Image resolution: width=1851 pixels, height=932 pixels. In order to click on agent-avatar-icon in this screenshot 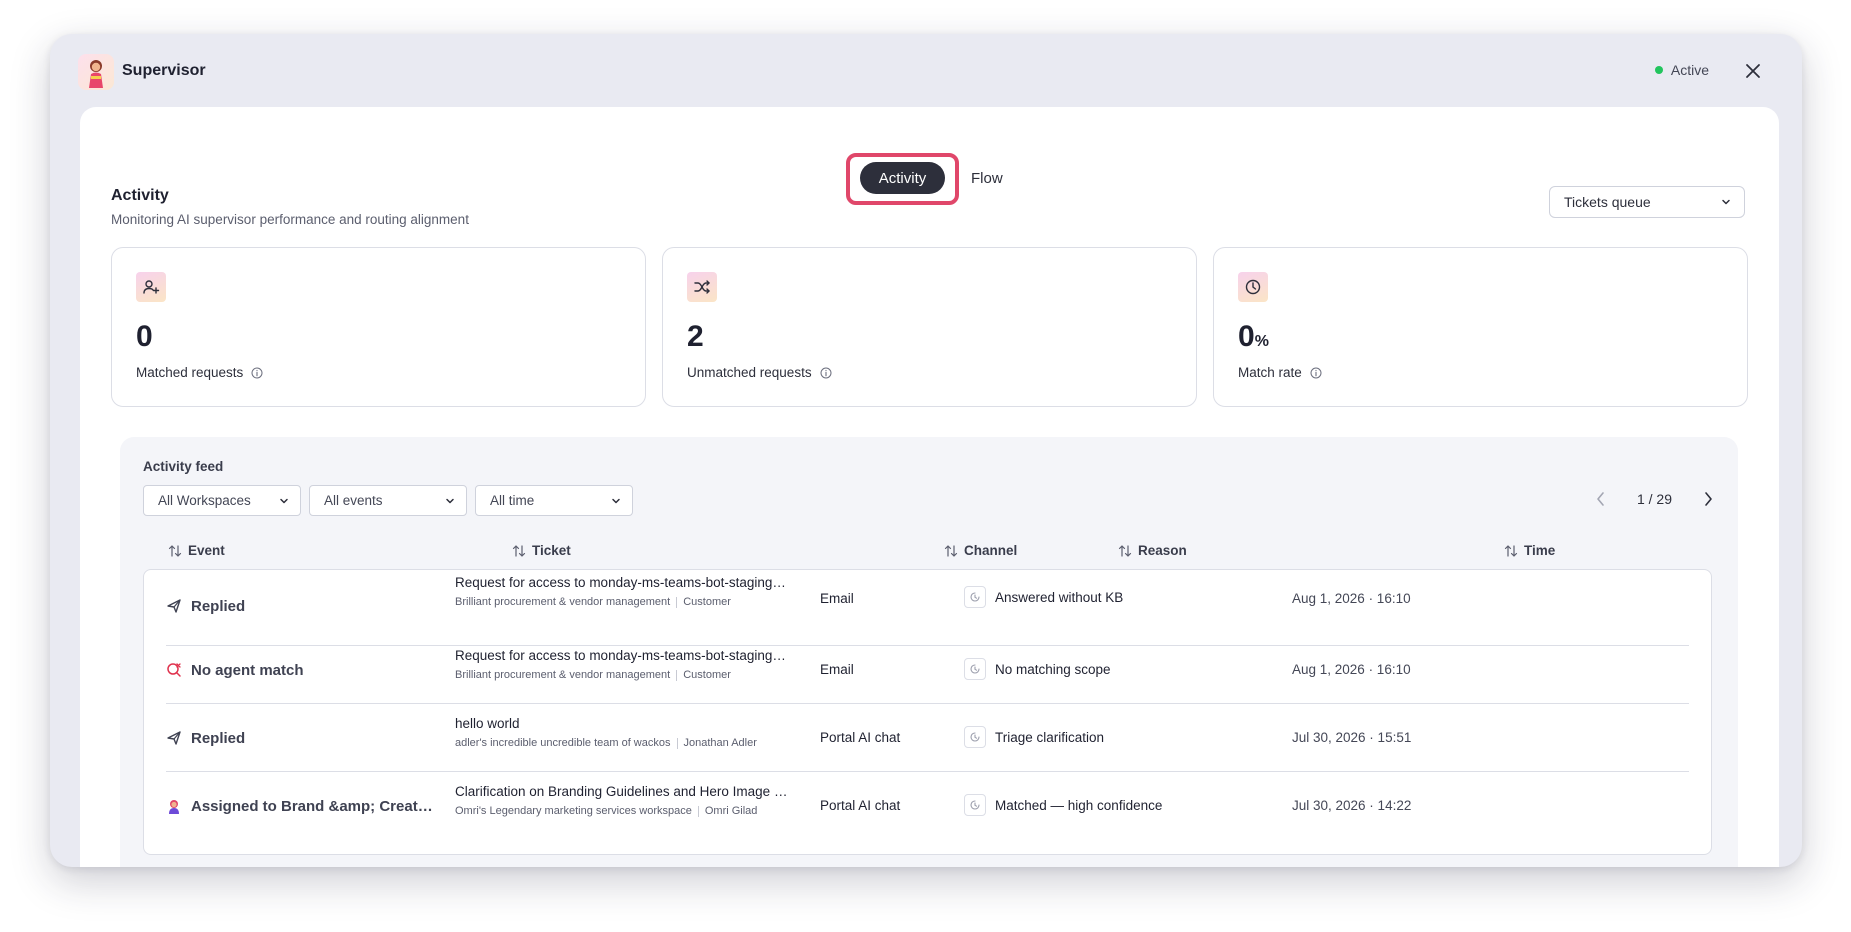, I will do `click(174, 807)`.